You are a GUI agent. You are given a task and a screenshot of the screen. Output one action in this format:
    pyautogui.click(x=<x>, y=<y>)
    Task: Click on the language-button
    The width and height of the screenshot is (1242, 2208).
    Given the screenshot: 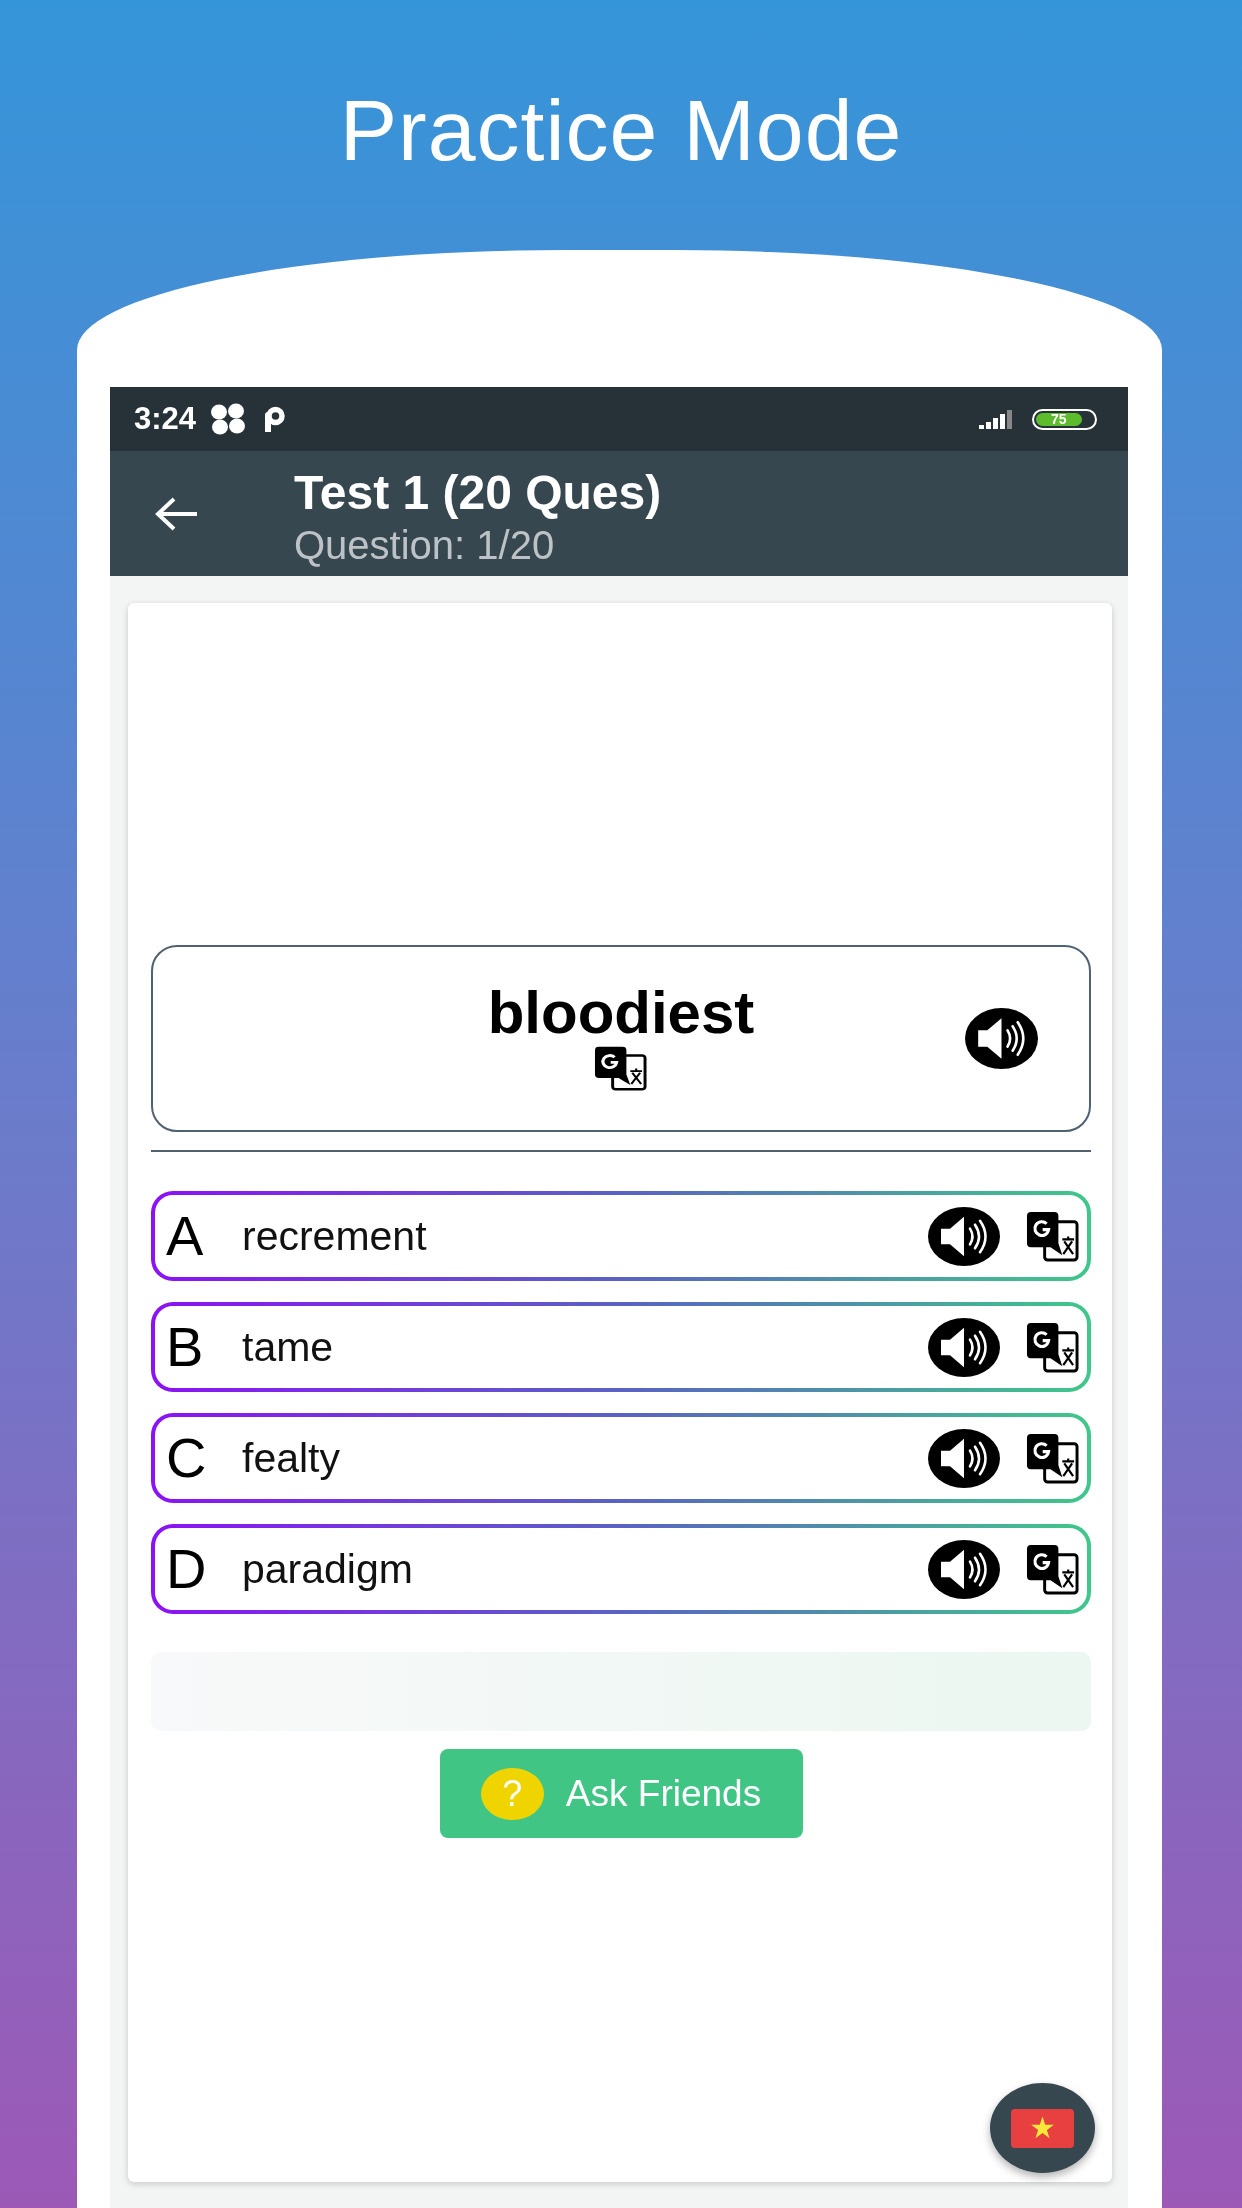 What is the action you would take?
    pyautogui.click(x=1042, y=2128)
    